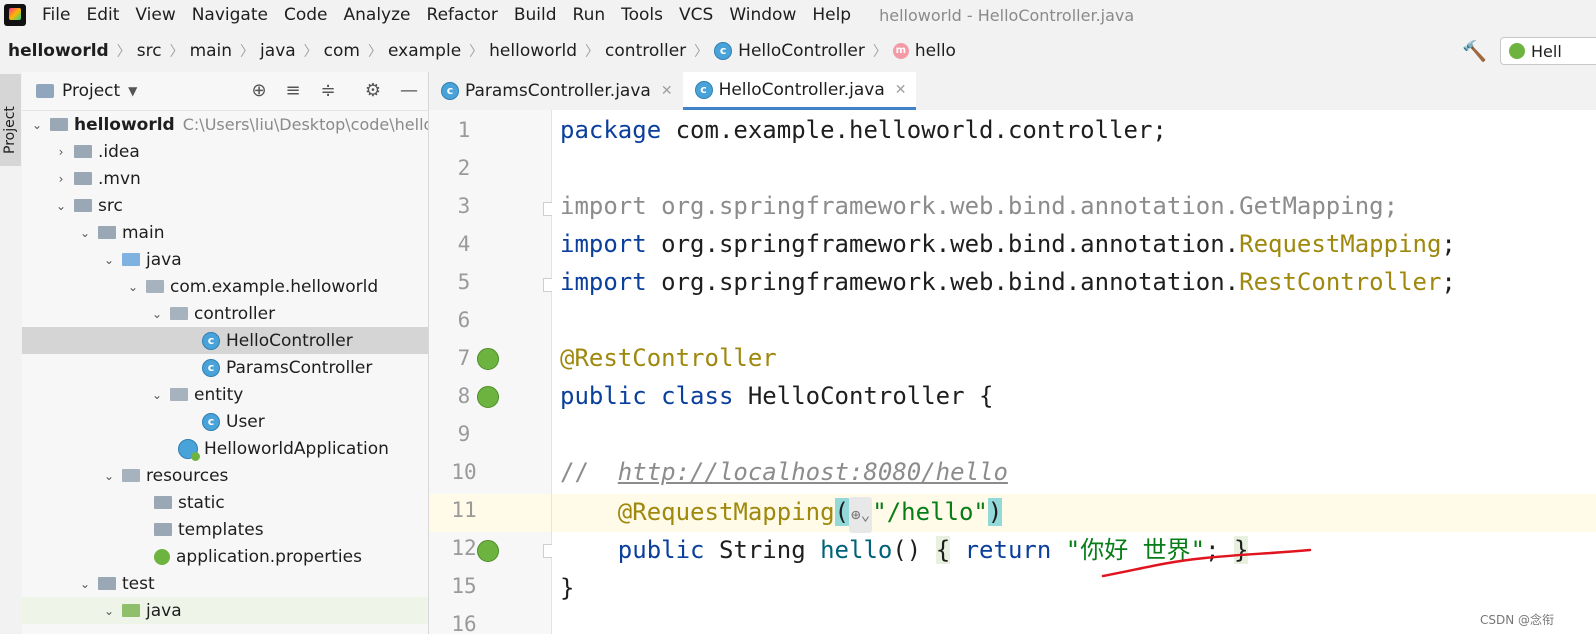 The width and height of the screenshot is (1596, 636). What do you see at coordinates (225, 151) in the screenshot?
I see `tree-item-idea: › .idea` at bounding box center [225, 151].